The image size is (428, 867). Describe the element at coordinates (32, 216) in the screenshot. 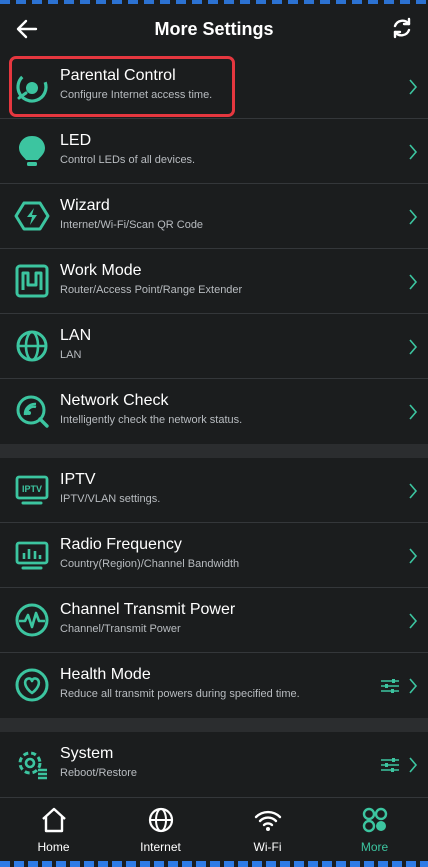

I see `wizard-bolt-icon` at that location.